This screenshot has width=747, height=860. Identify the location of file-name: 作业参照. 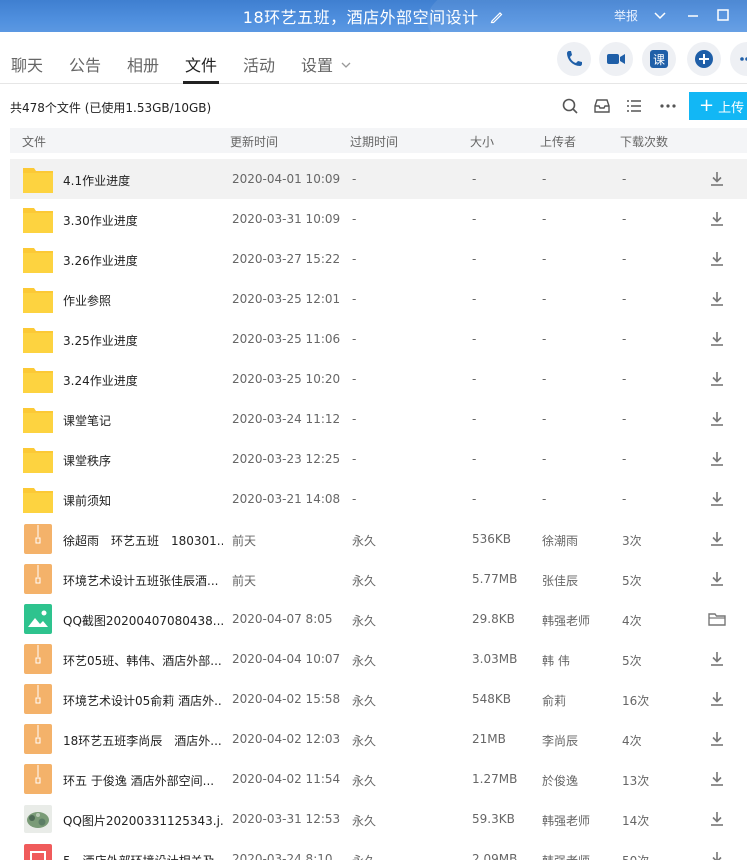
(143, 300).